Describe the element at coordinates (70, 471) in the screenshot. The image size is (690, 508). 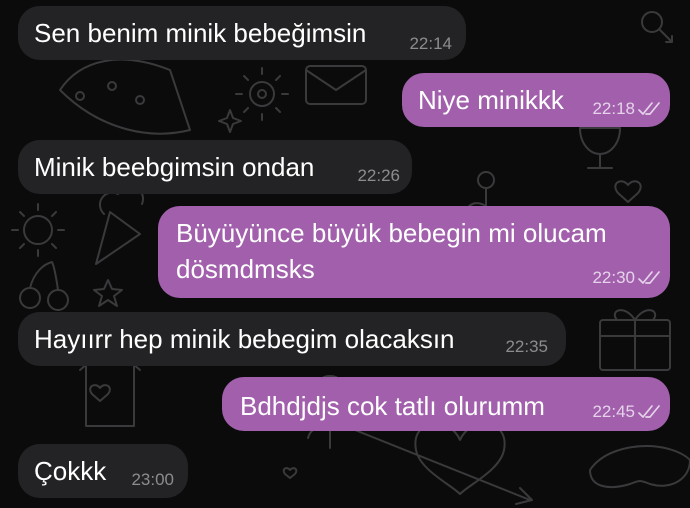
I see `message-text: Çokkk` at that location.